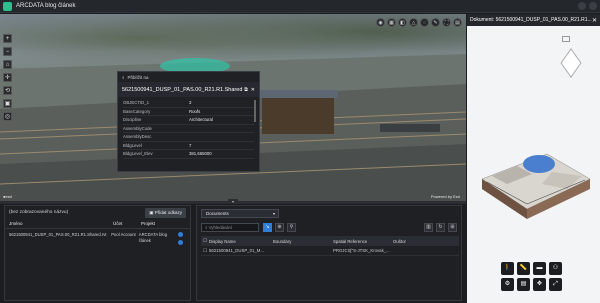  What do you see at coordinates (555, 268) in the screenshot?
I see `explode-tool-button: ⚇` at bounding box center [555, 268].